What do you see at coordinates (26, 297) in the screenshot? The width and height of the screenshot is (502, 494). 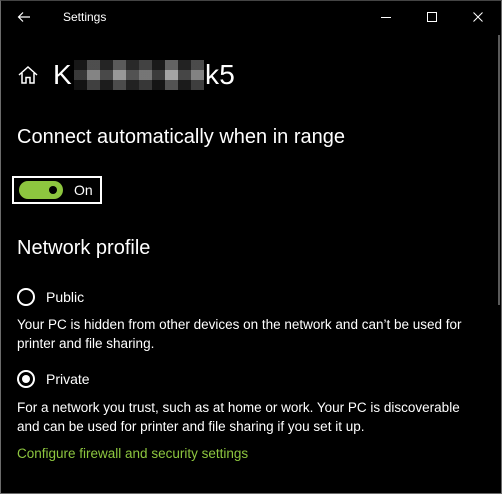 I see `public-radio-button` at bounding box center [26, 297].